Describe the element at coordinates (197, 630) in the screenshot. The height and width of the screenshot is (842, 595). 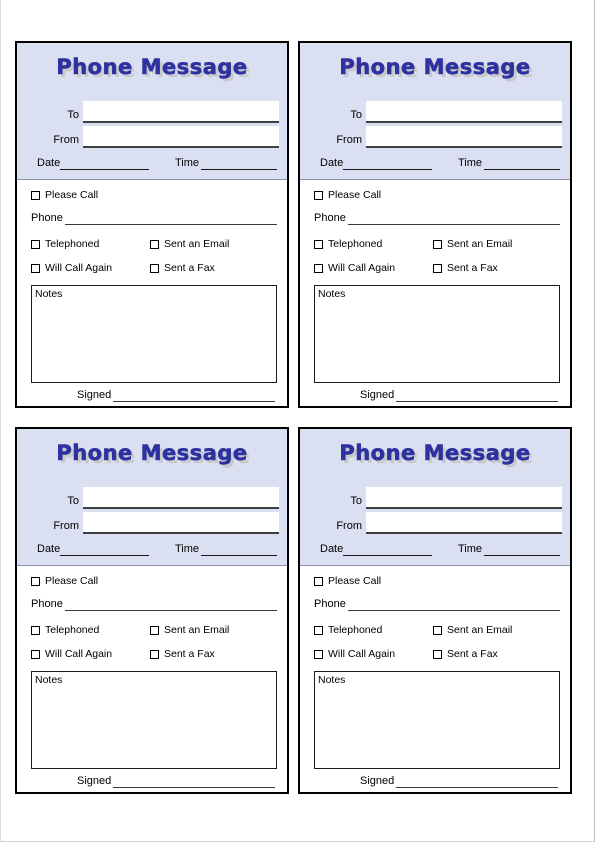
I see `sent-an-email-label: Sent an Email` at that location.